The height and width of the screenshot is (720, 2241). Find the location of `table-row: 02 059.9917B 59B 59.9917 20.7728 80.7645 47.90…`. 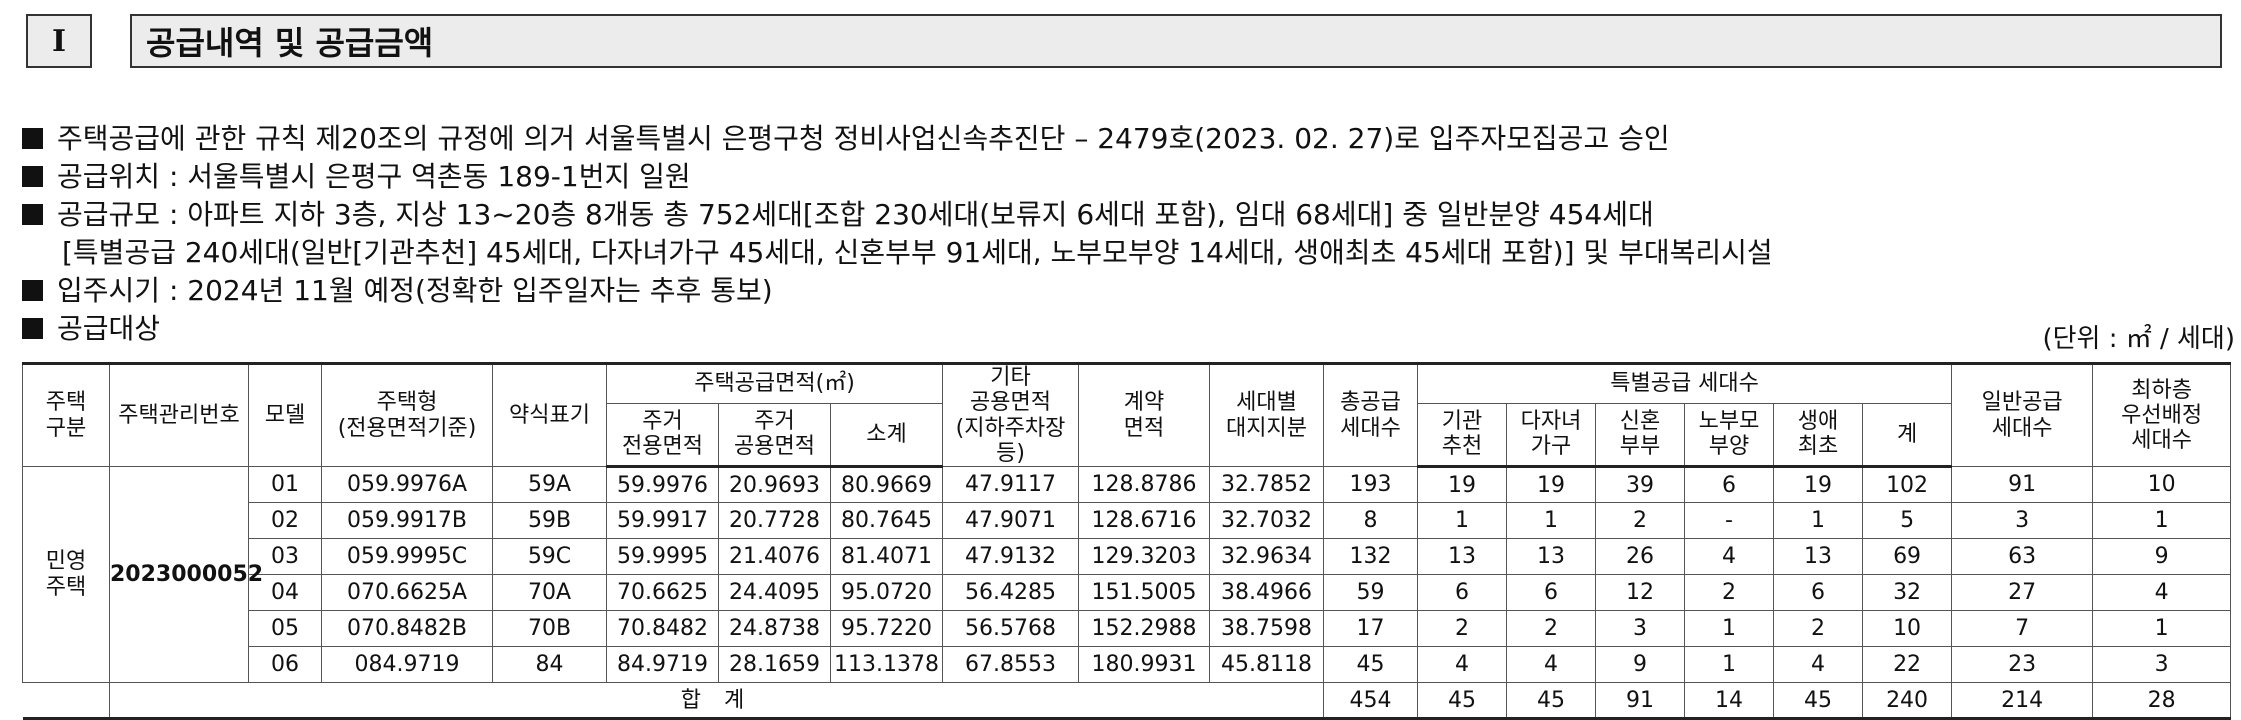

table-row: 02 059.9917B 59B 59.9917 20.7728 80.7645 47.90… is located at coordinates (1127, 521).